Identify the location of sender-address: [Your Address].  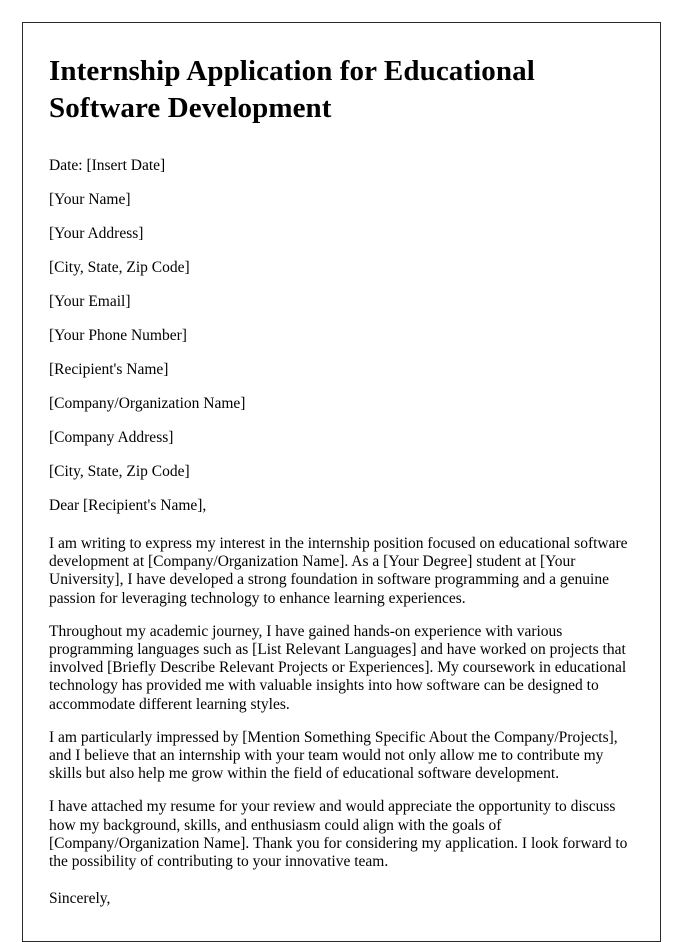
(96, 233).